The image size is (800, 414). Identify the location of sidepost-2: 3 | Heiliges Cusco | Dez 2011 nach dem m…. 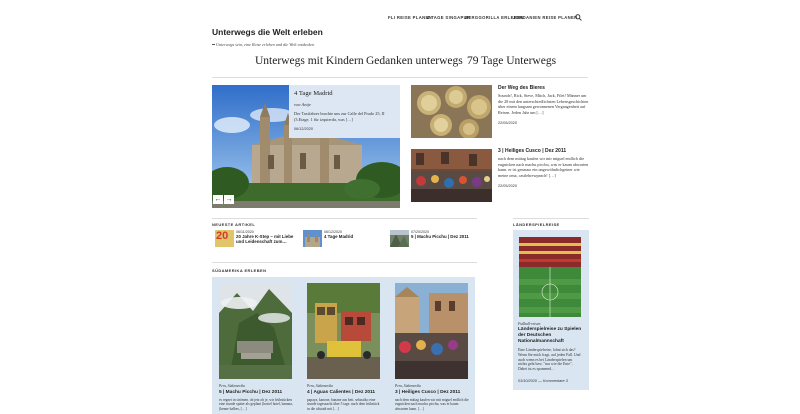
(544, 168).